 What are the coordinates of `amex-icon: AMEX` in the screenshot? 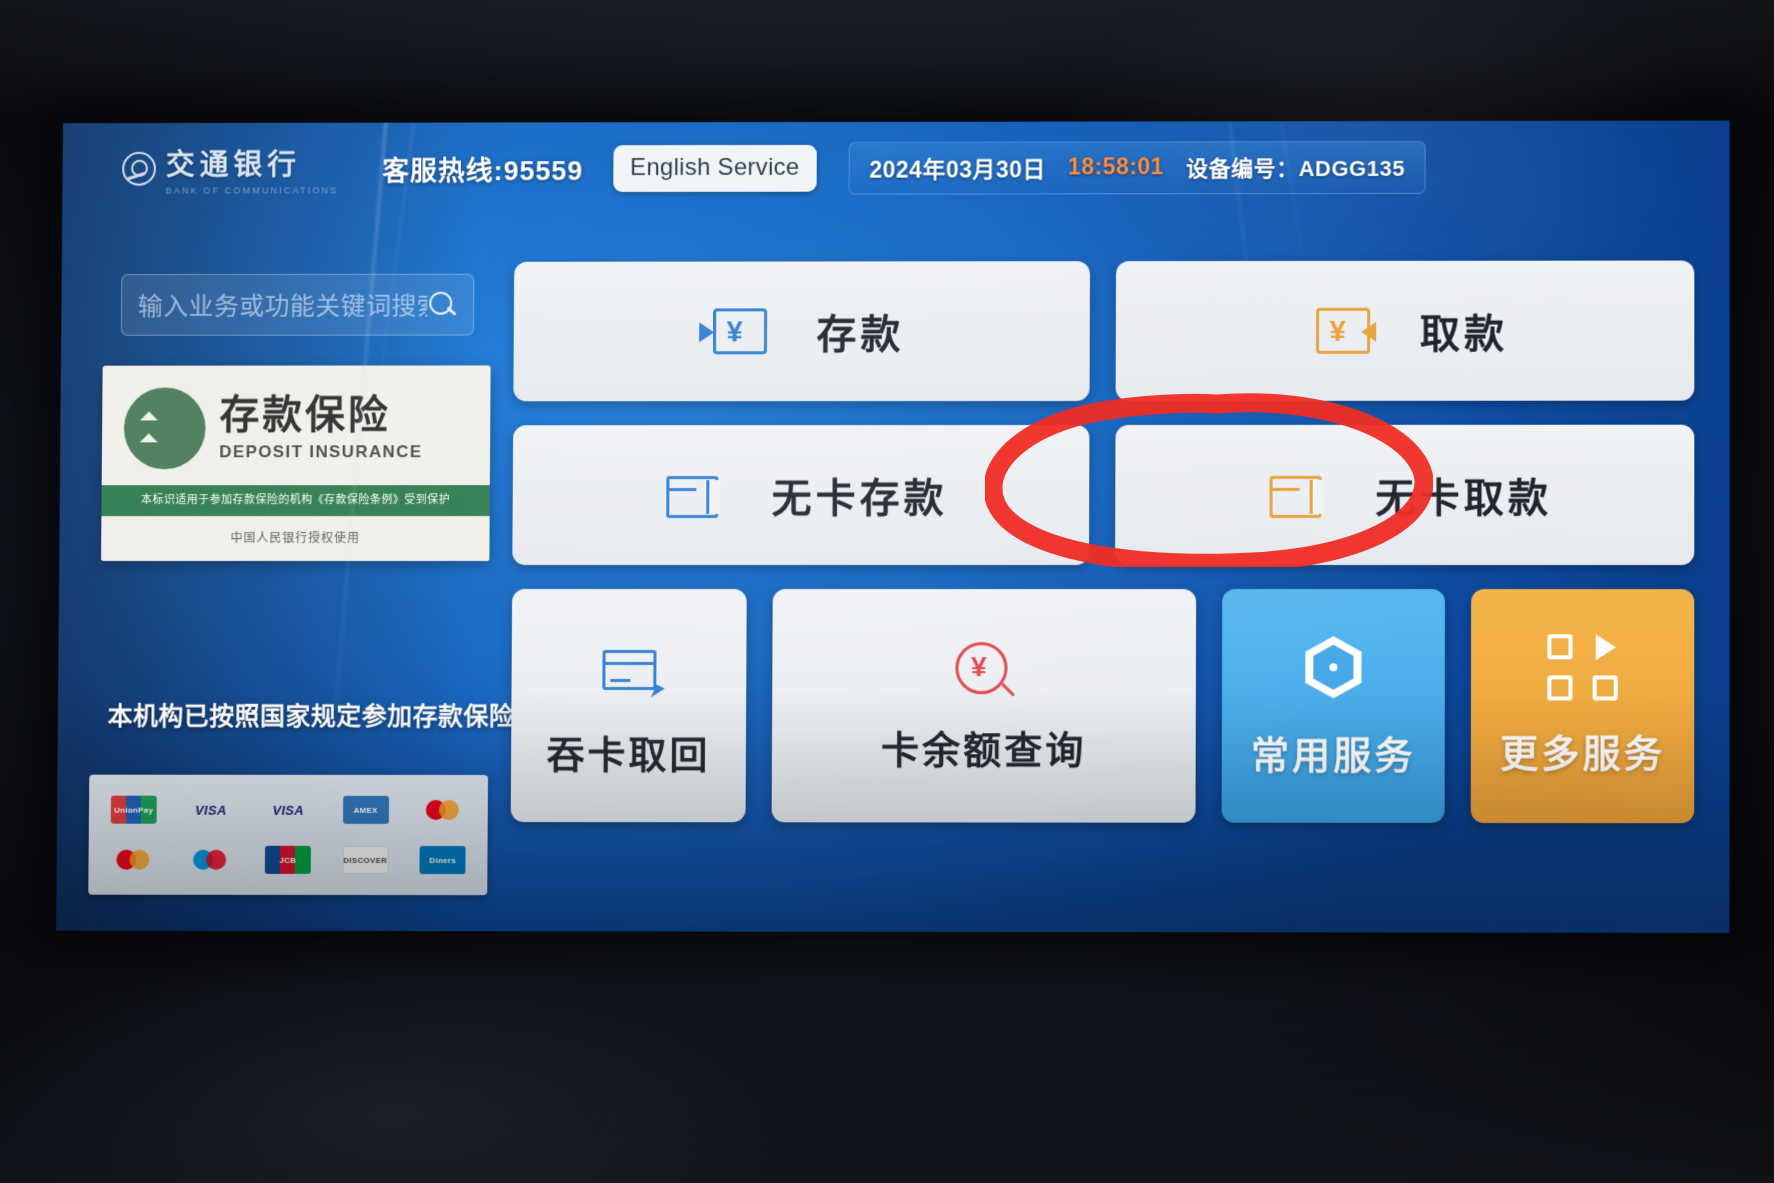 It's located at (365, 809).